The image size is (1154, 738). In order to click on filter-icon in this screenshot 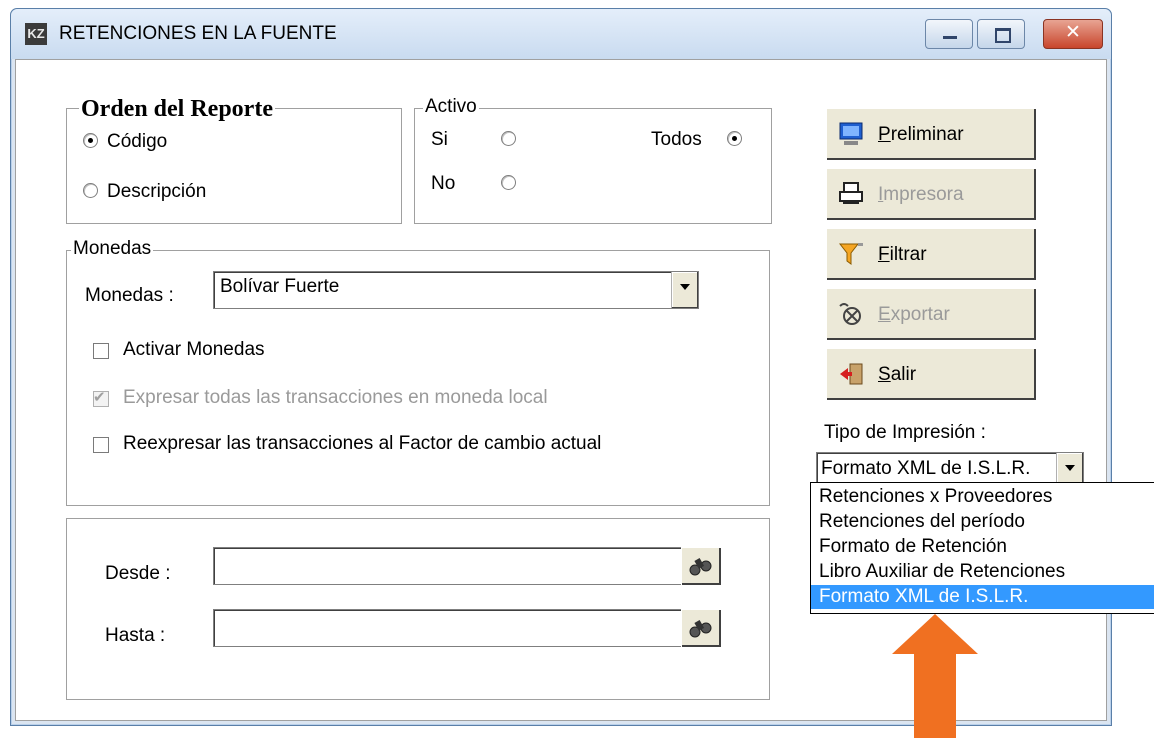, I will do `click(850, 254)`.